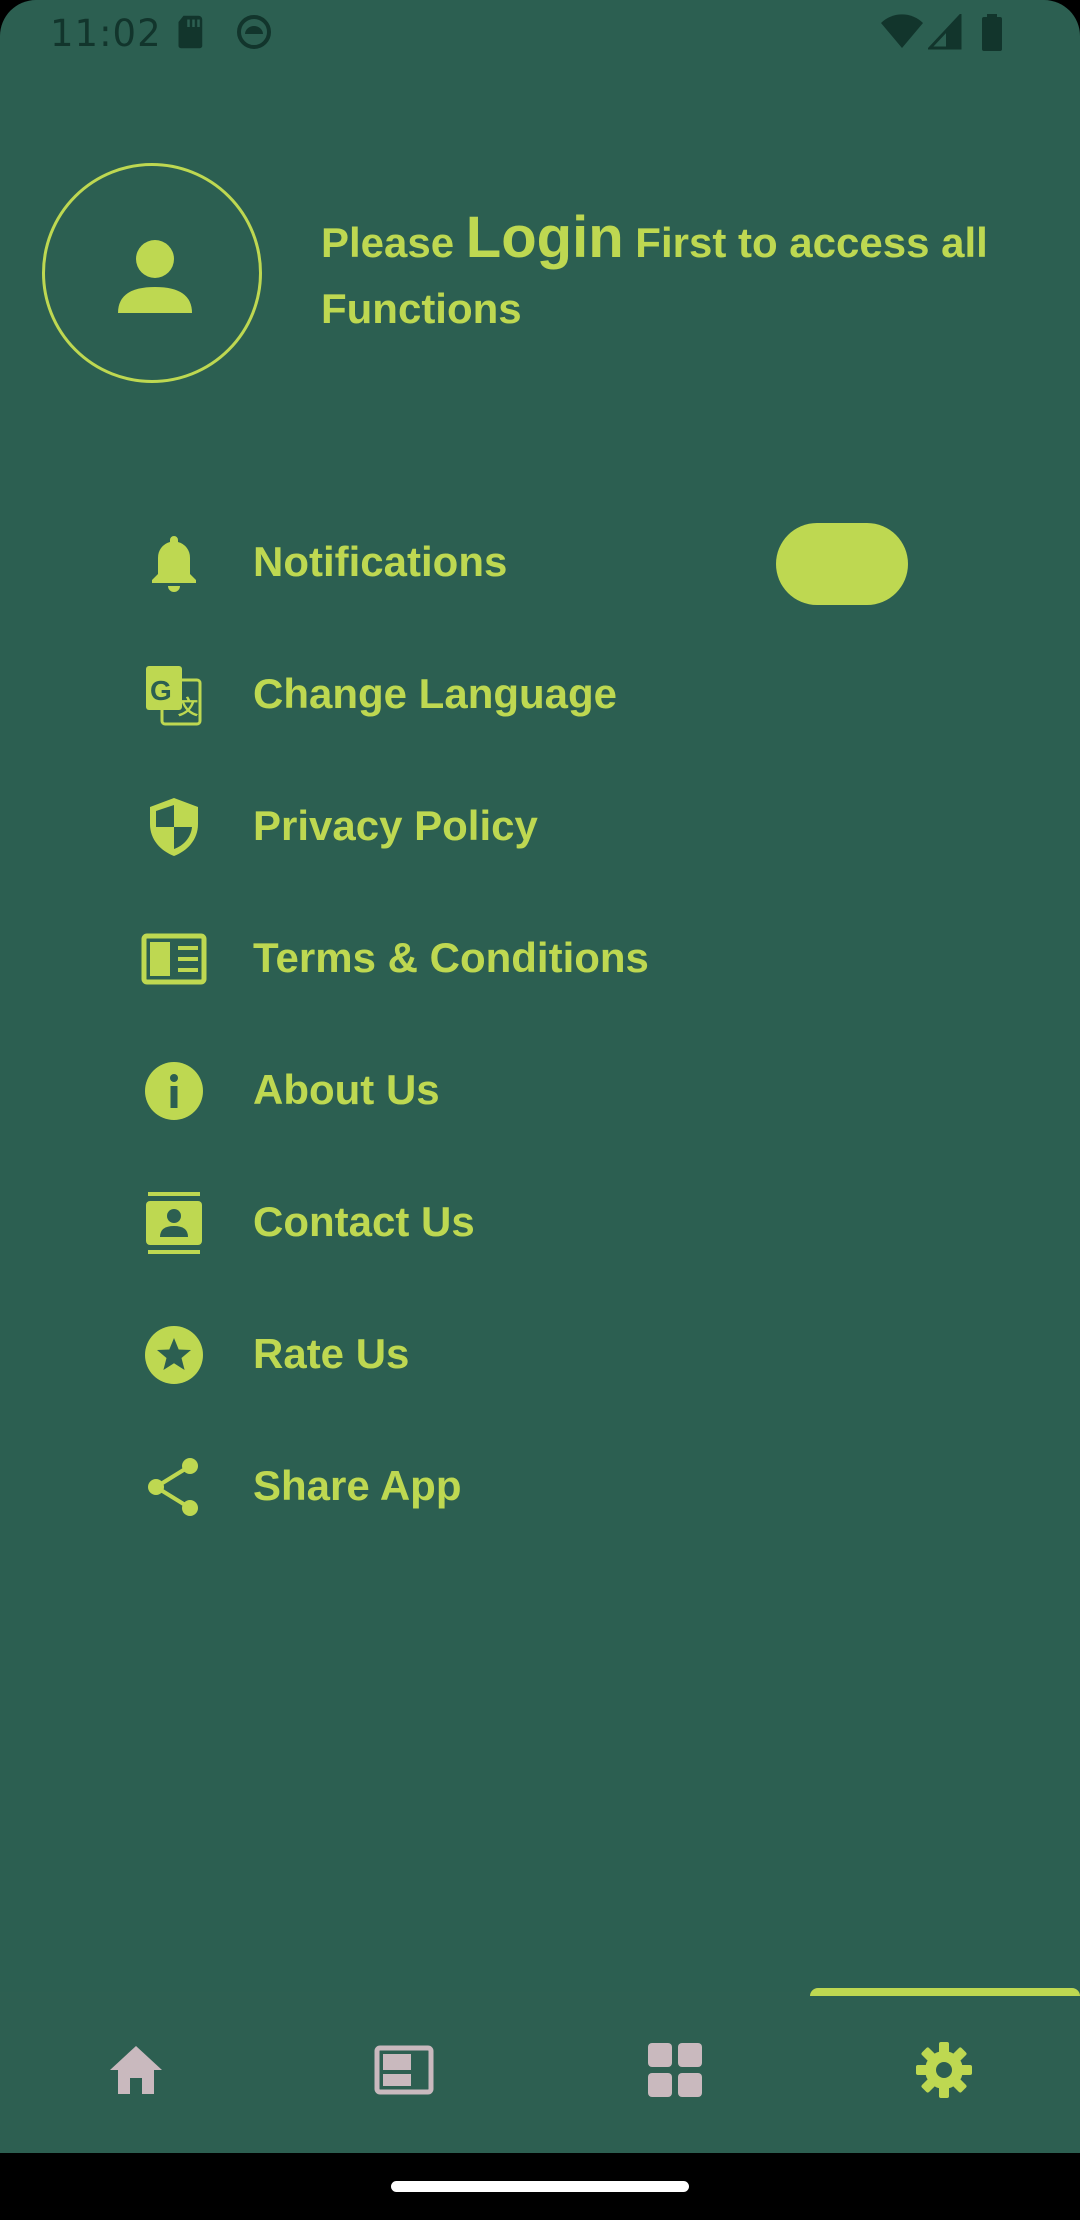 This screenshot has height=2220, width=1080. I want to click on menu-label: About Us, so click(346, 1089).